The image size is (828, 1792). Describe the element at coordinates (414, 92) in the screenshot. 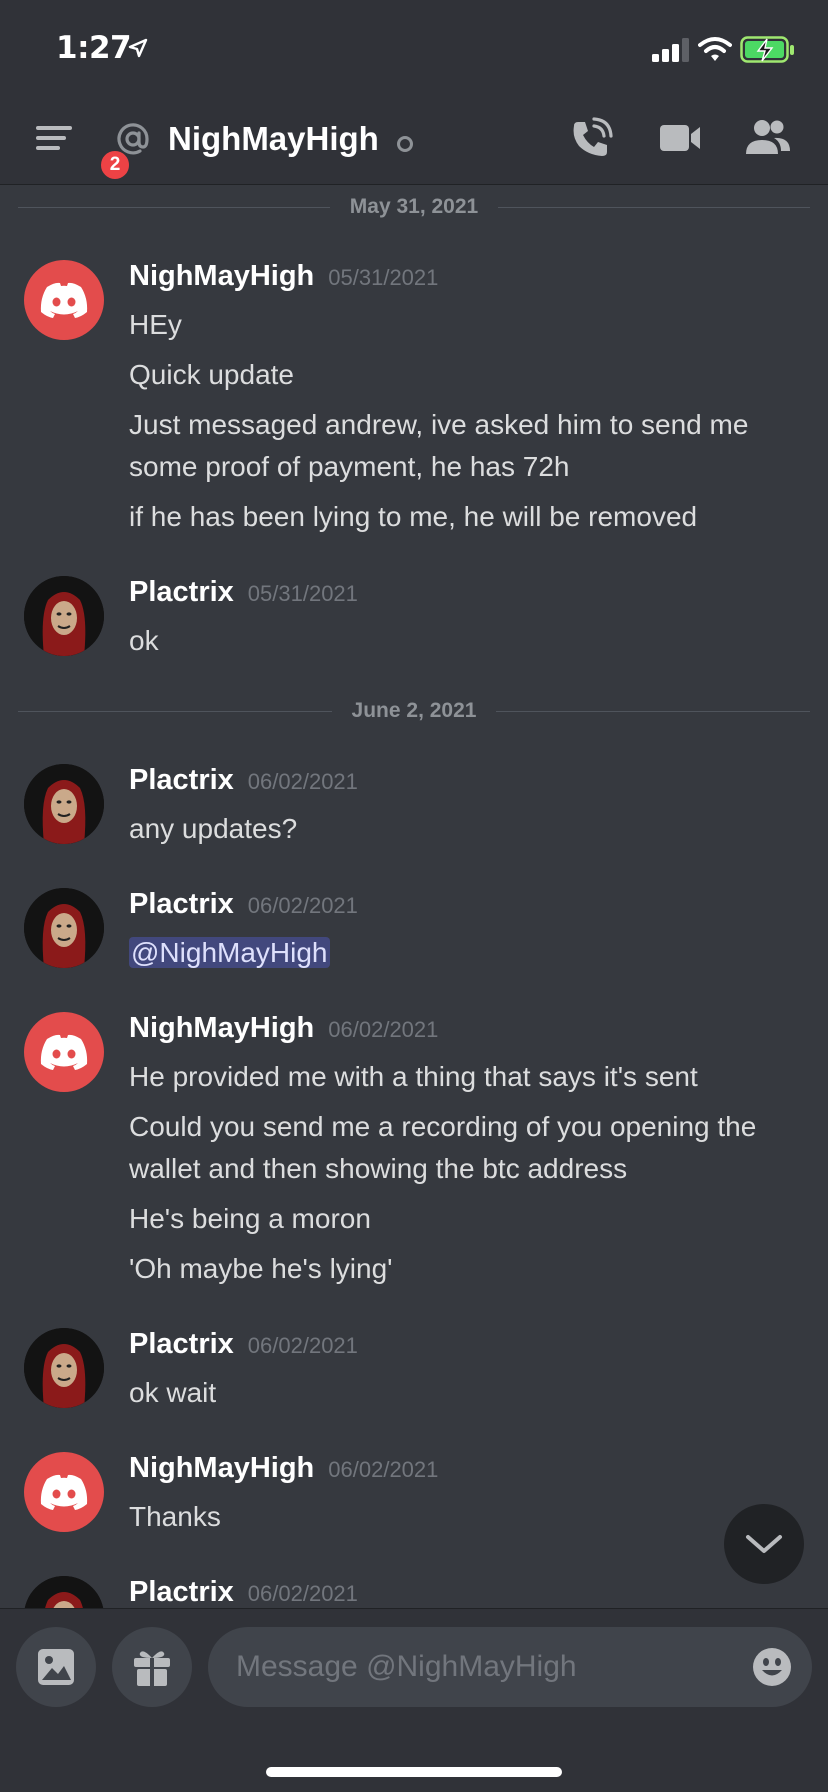

I see `top-bar: 1:27 2 NighMayHigh` at that location.